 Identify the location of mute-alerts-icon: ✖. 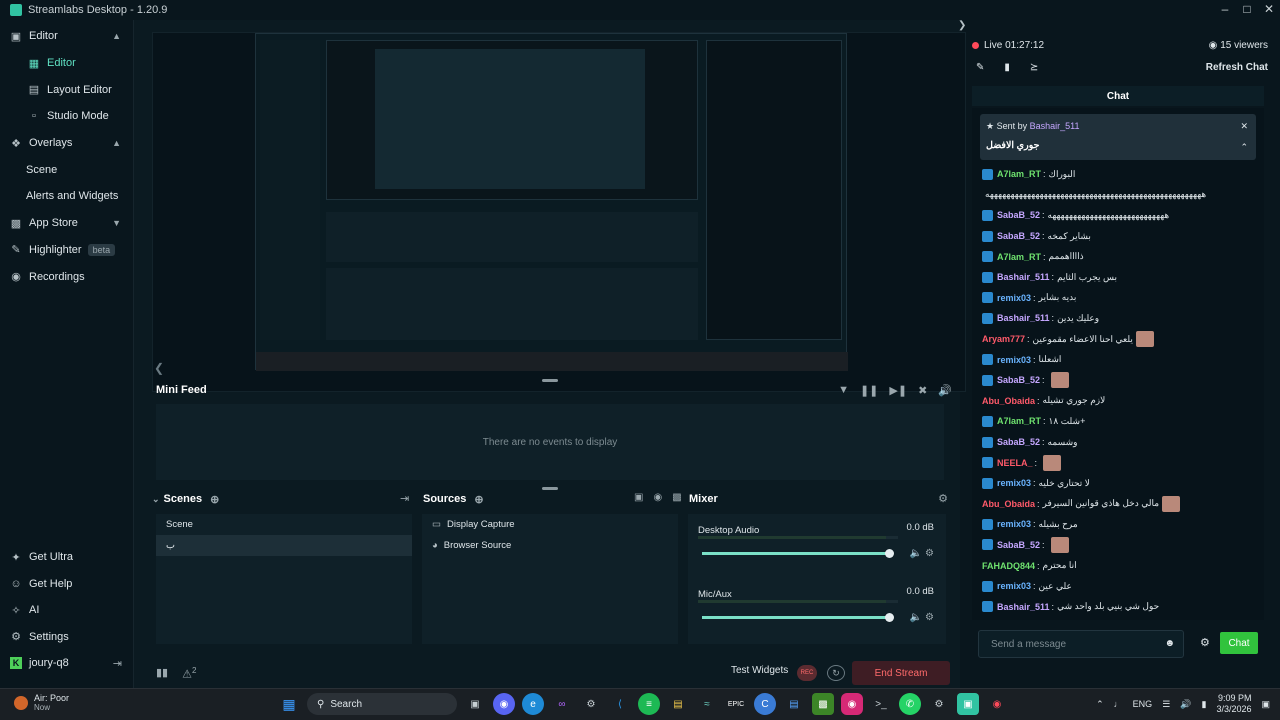
(922, 390).